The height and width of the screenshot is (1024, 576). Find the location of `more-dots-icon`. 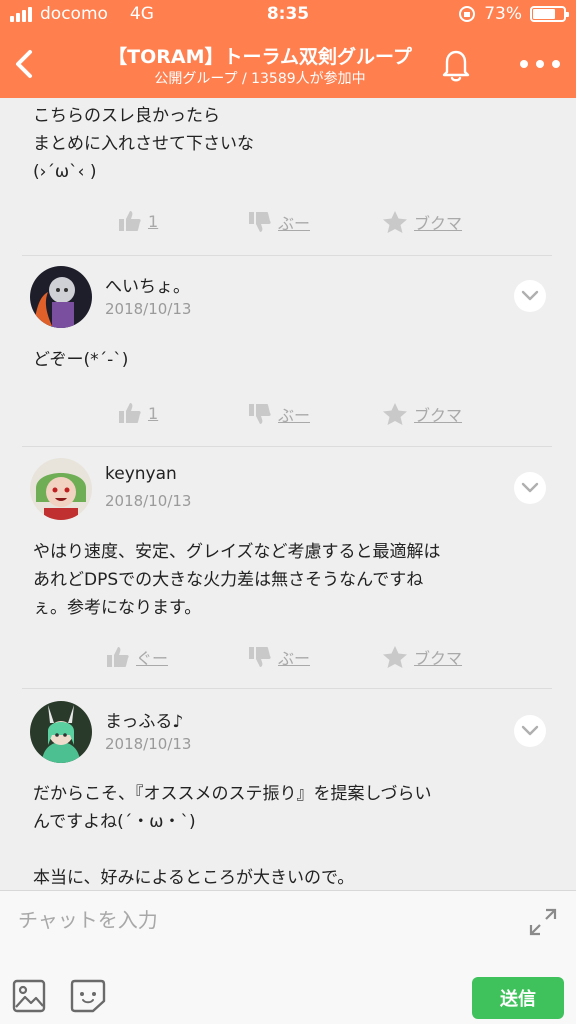

more-dots-icon is located at coordinates (524, 64).